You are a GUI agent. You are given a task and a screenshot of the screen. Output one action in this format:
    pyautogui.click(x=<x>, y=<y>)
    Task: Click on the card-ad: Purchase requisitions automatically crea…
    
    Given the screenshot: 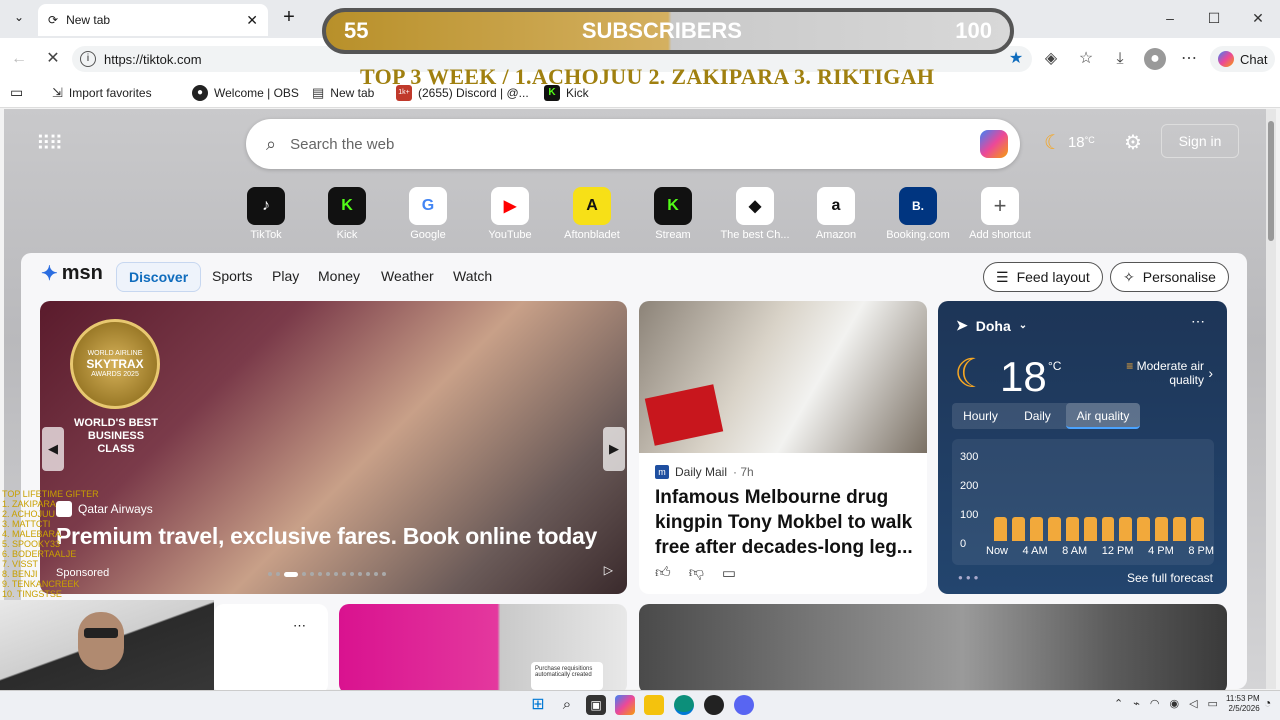 What is the action you would take?
    pyautogui.click(x=483, y=649)
    